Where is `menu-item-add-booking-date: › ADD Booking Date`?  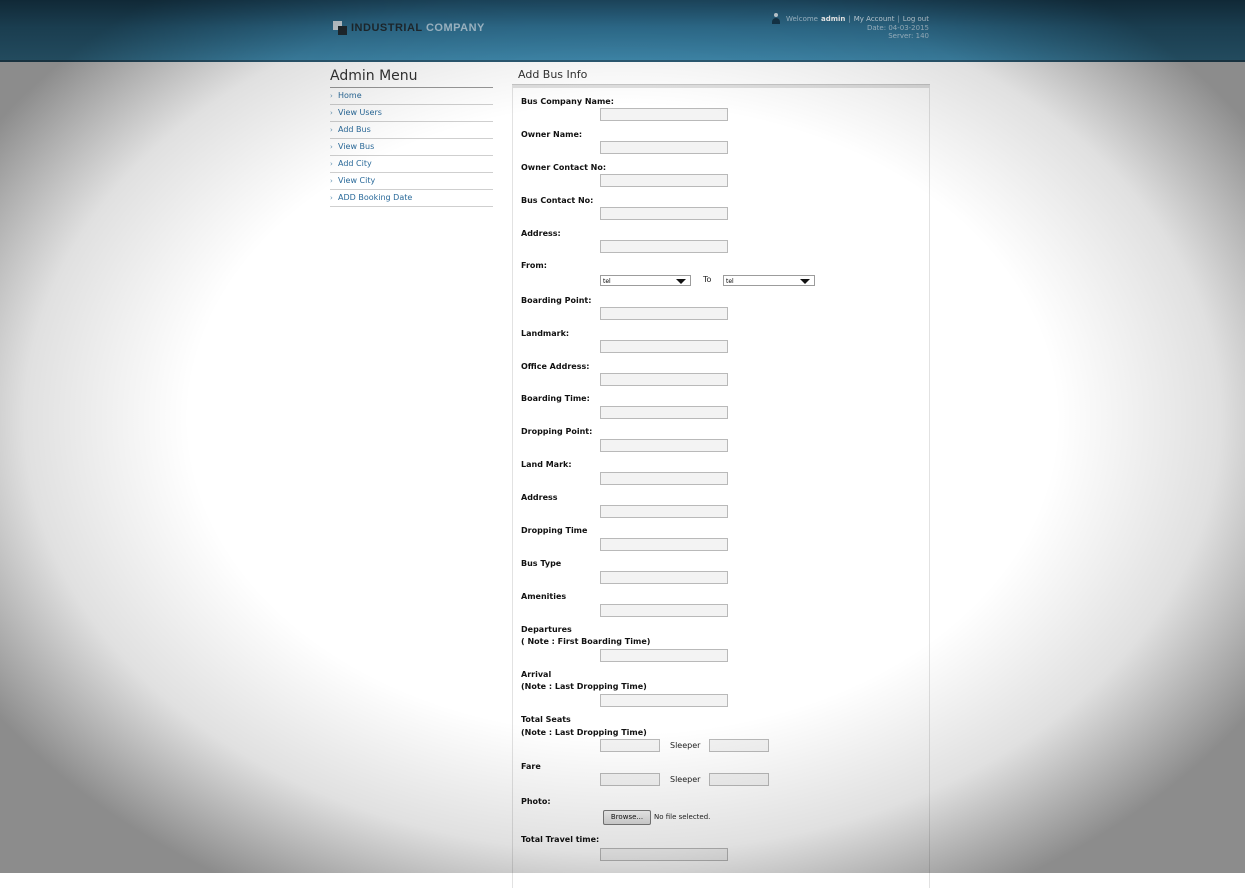
menu-item-add-booking-date: › ADD Booking Date is located at coordinates (411, 198).